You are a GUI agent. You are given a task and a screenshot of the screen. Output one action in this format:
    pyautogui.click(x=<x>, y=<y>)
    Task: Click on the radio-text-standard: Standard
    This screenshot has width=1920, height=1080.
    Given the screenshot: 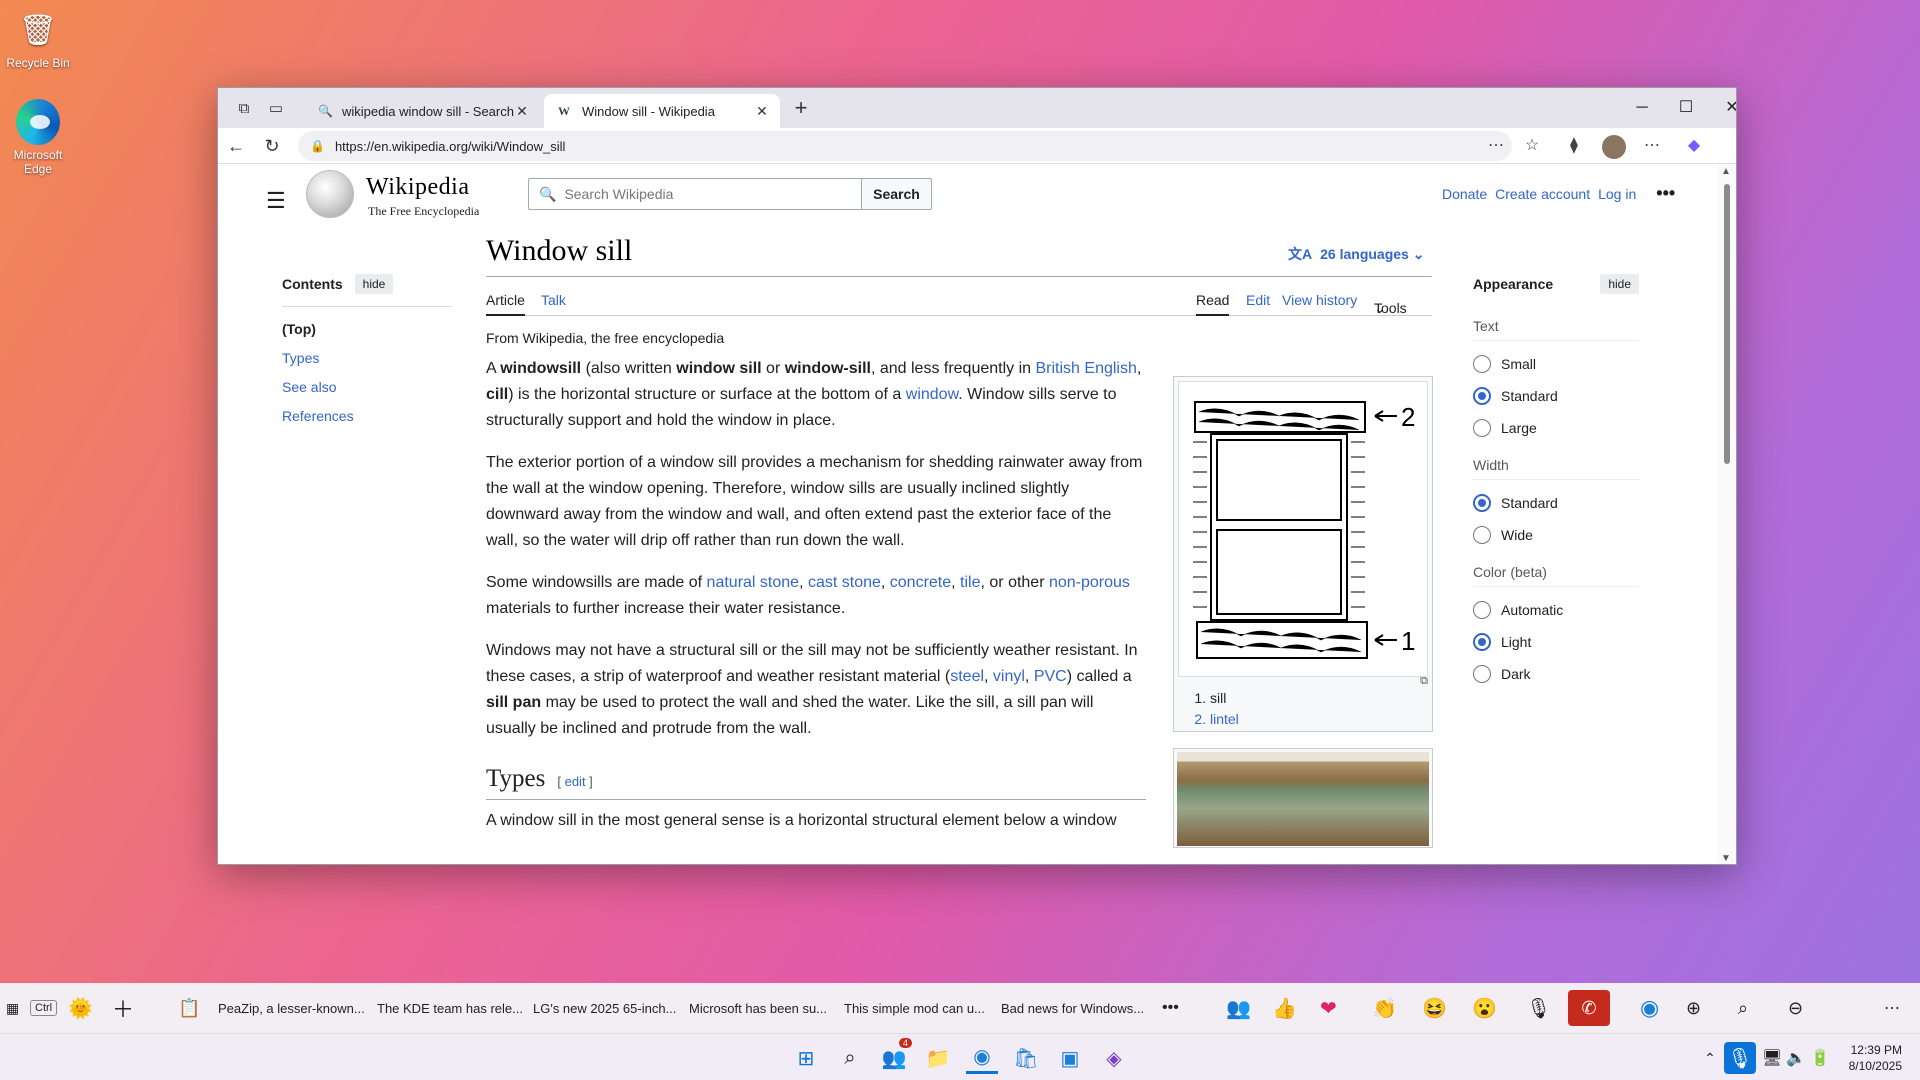 What is the action you would take?
    pyautogui.click(x=1556, y=396)
    